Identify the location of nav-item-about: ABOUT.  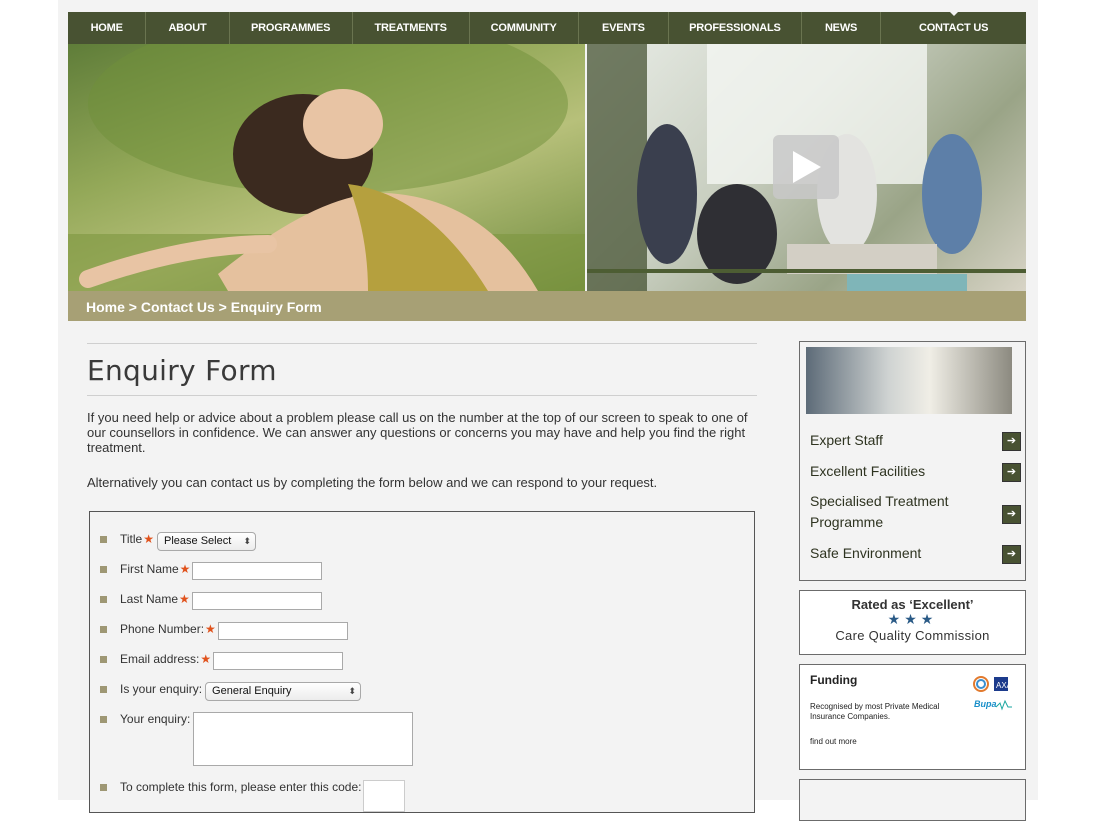
(188, 28).